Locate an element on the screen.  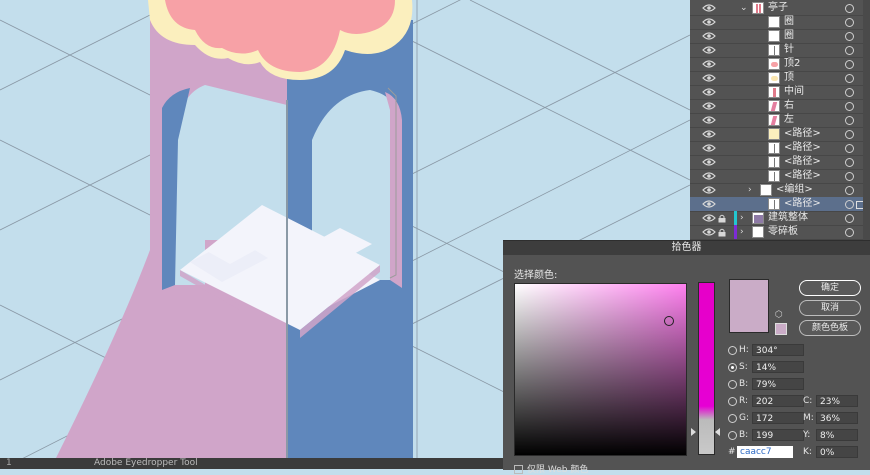
hue-field: 304° is located at coordinates (778, 350).